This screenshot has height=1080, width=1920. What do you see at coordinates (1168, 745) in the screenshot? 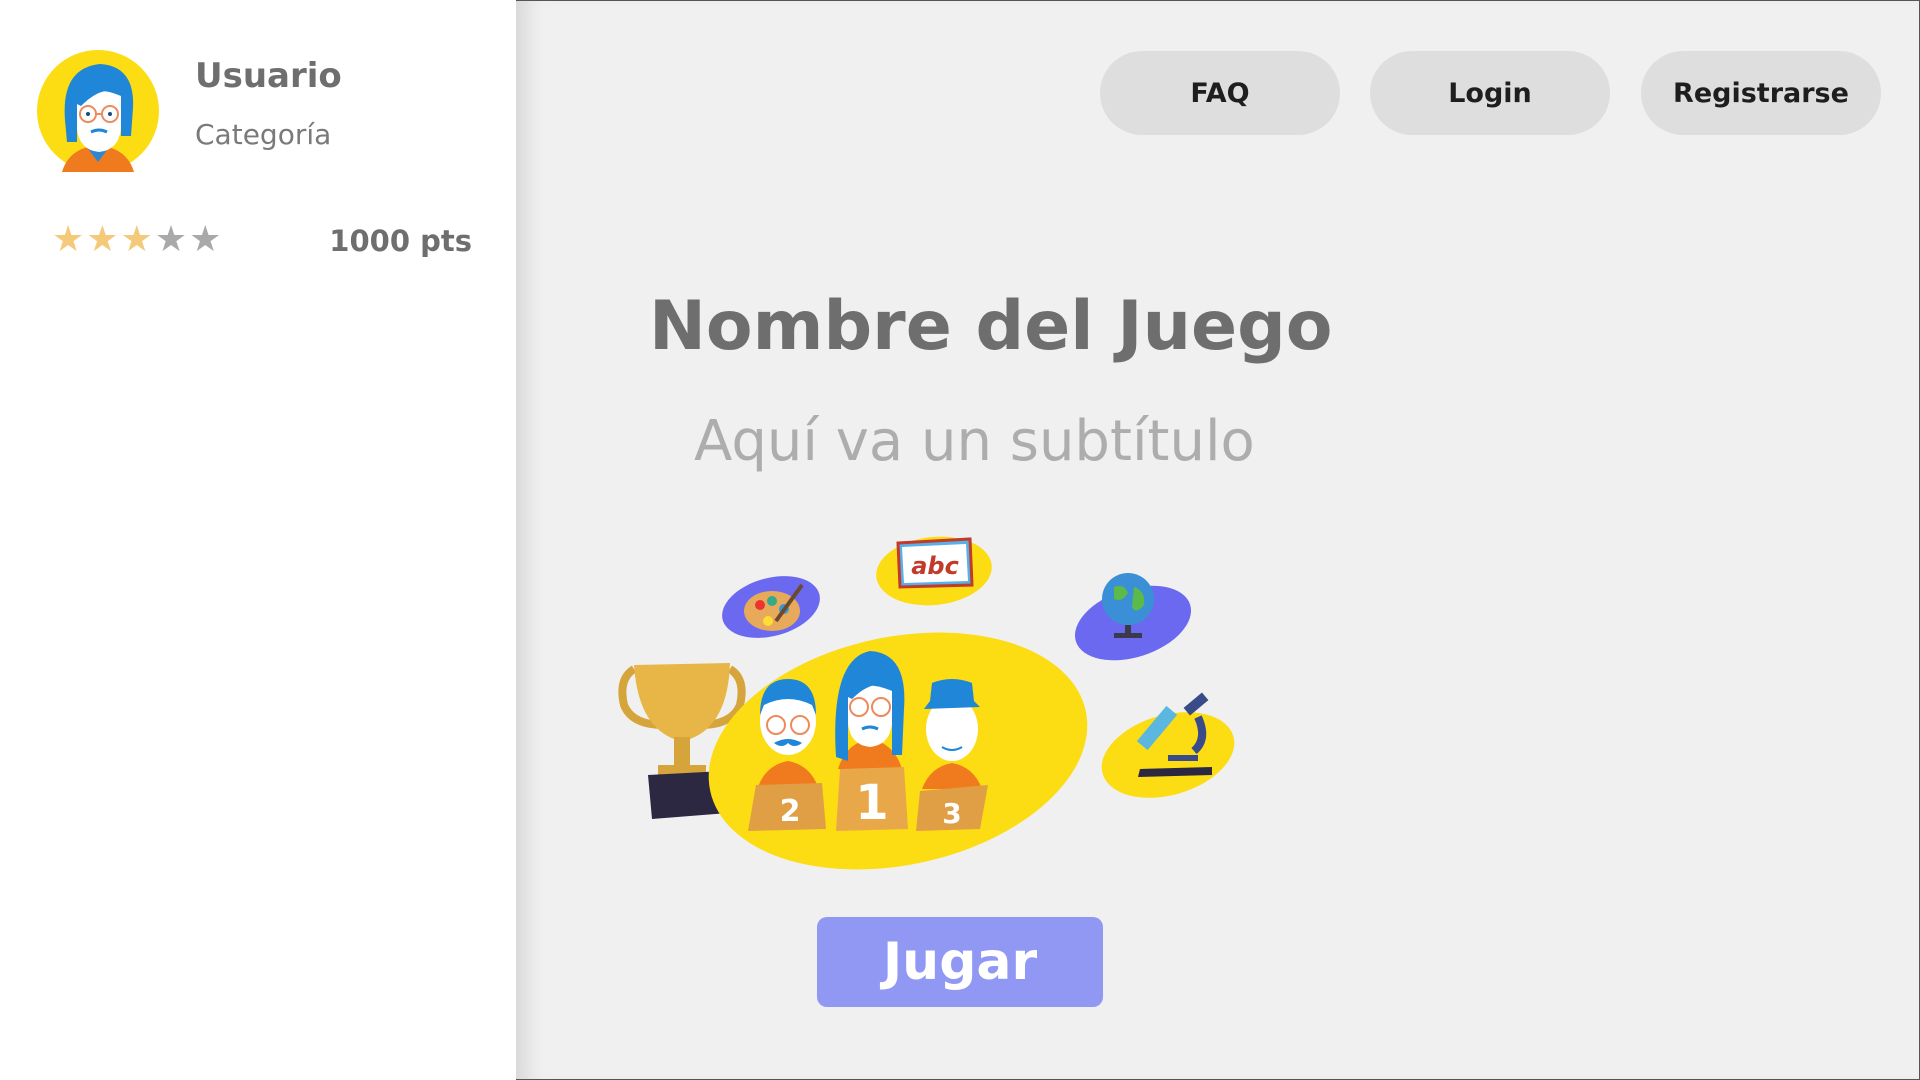
I see `microscope-icon` at bounding box center [1168, 745].